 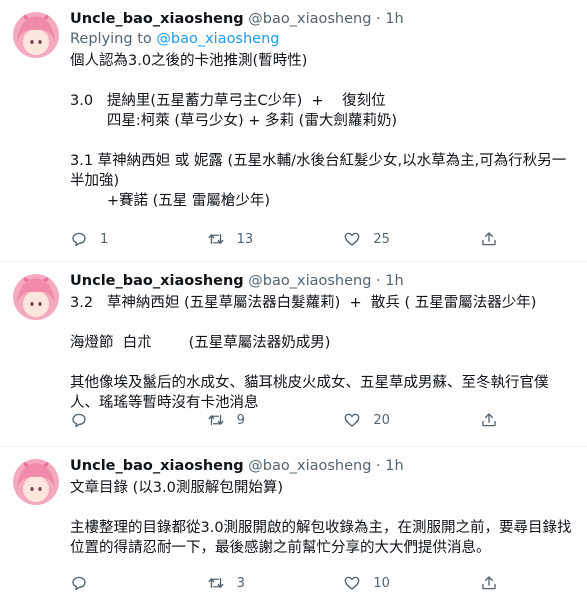 What do you see at coordinates (381, 583) in the screenshot?
I see `like-count: 10` at bounding box center [381, 583].